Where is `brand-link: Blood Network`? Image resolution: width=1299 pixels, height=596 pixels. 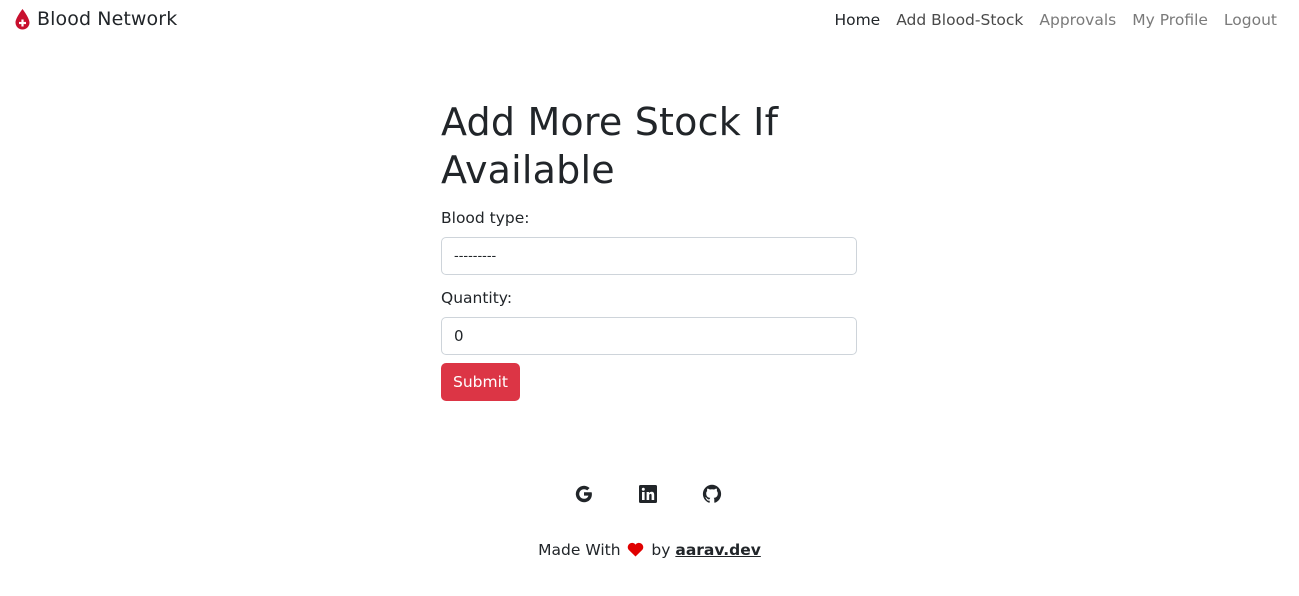
brand-link: Blood Network is located at coordinates (95, 19).